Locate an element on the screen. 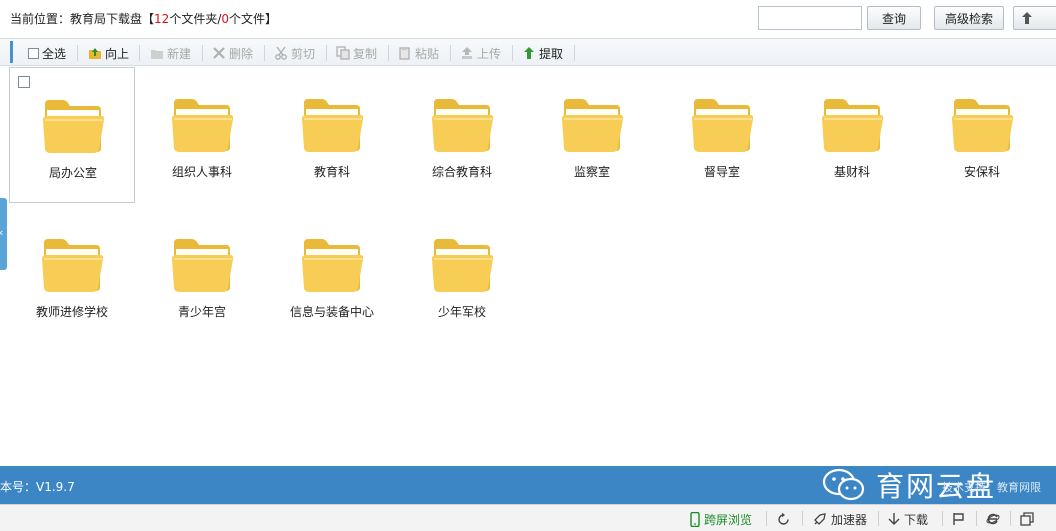 This screenshot has height=531, width=1056. folder-item: 青少年宫 is located at coordinates (202, 275).